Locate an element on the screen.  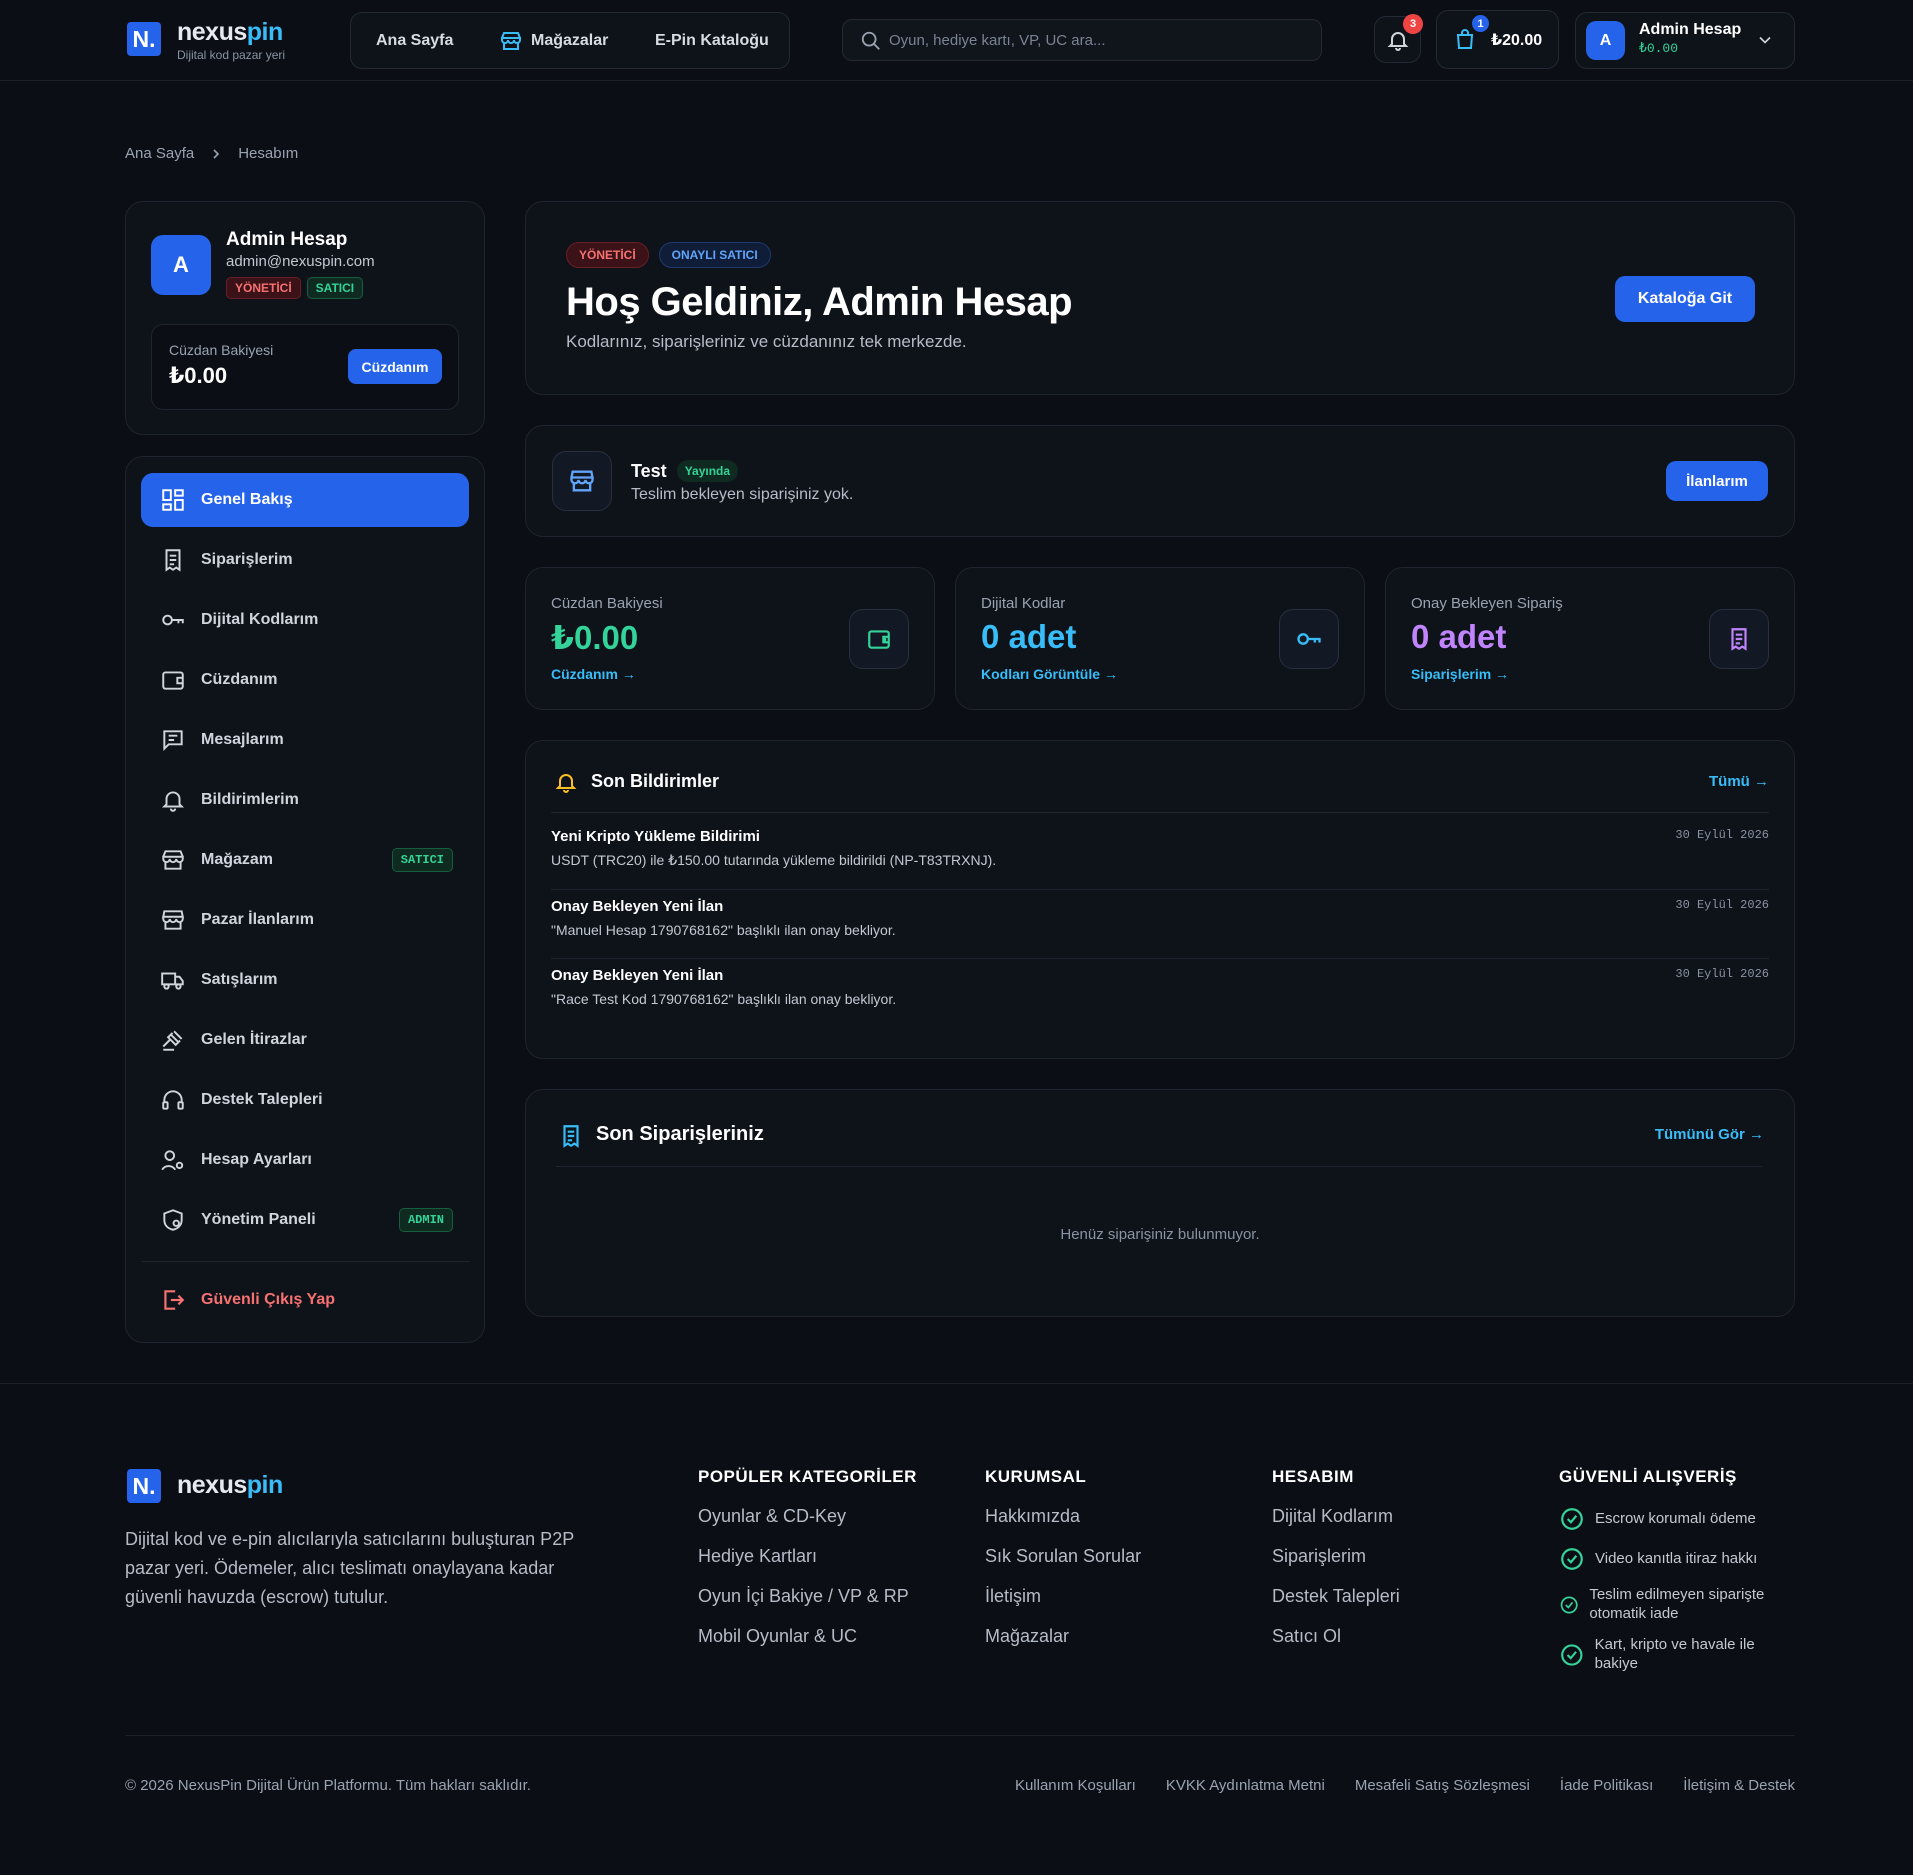
sidebar-item-3: Dijital Kodlarım is located at coordinates (305, 620).